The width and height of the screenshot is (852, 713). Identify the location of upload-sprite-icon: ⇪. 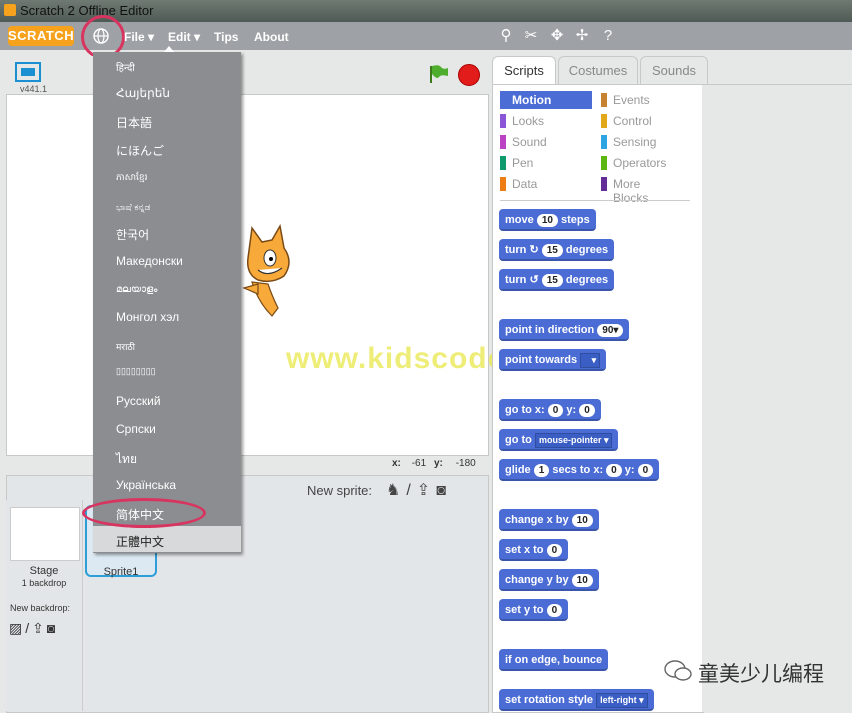
(426, 490).